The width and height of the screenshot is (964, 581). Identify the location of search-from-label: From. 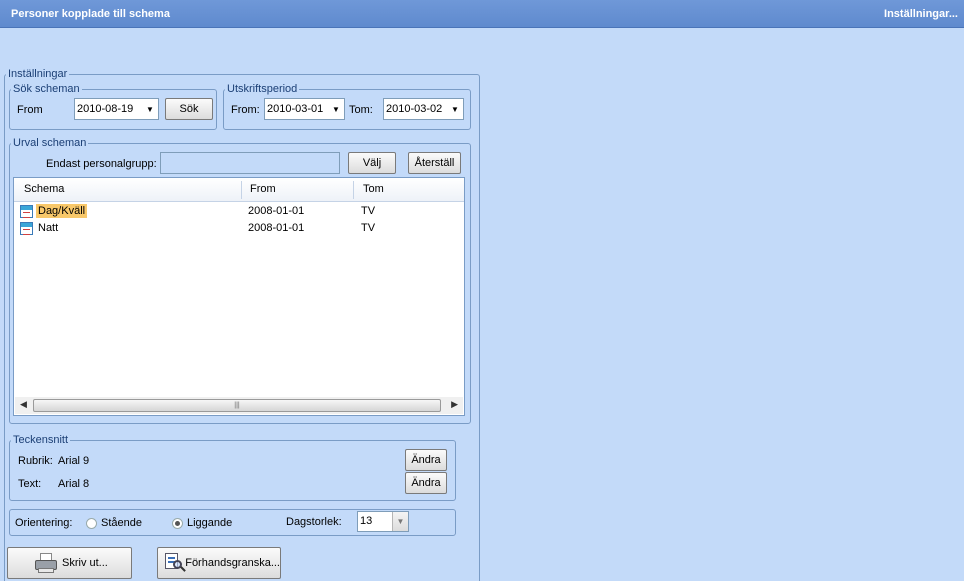
(30, 110).